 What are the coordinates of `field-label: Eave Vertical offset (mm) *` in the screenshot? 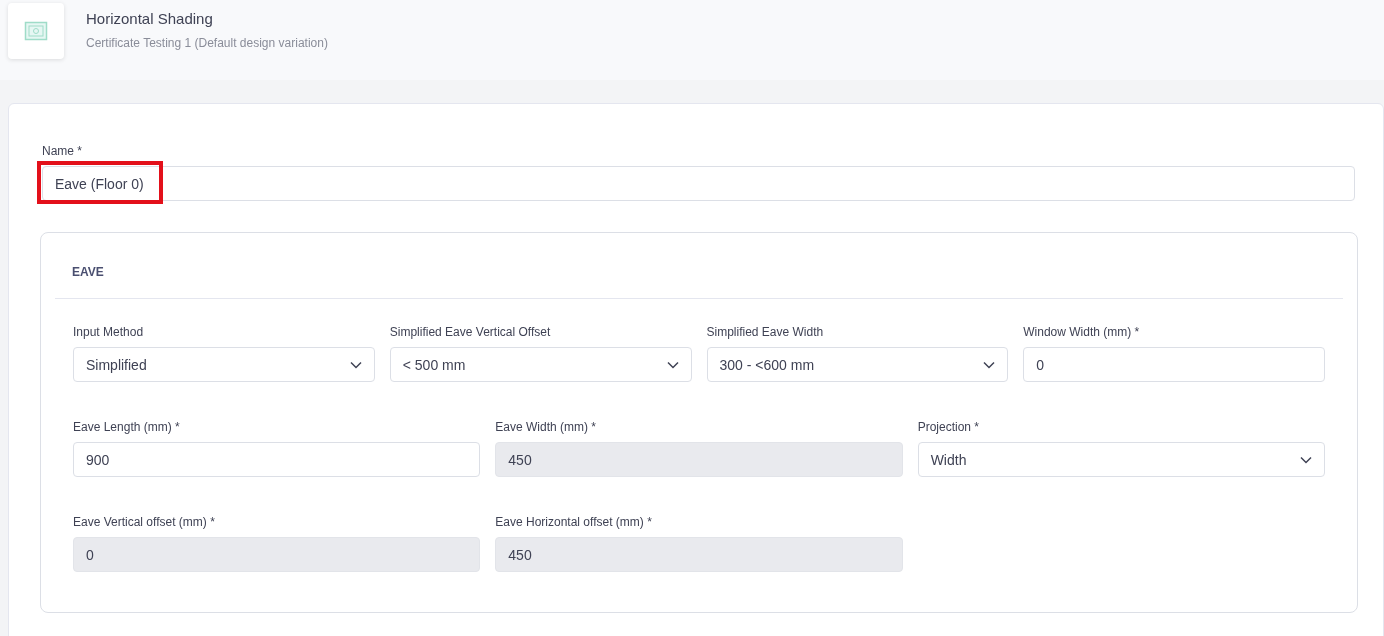 It's located at (144, 522).